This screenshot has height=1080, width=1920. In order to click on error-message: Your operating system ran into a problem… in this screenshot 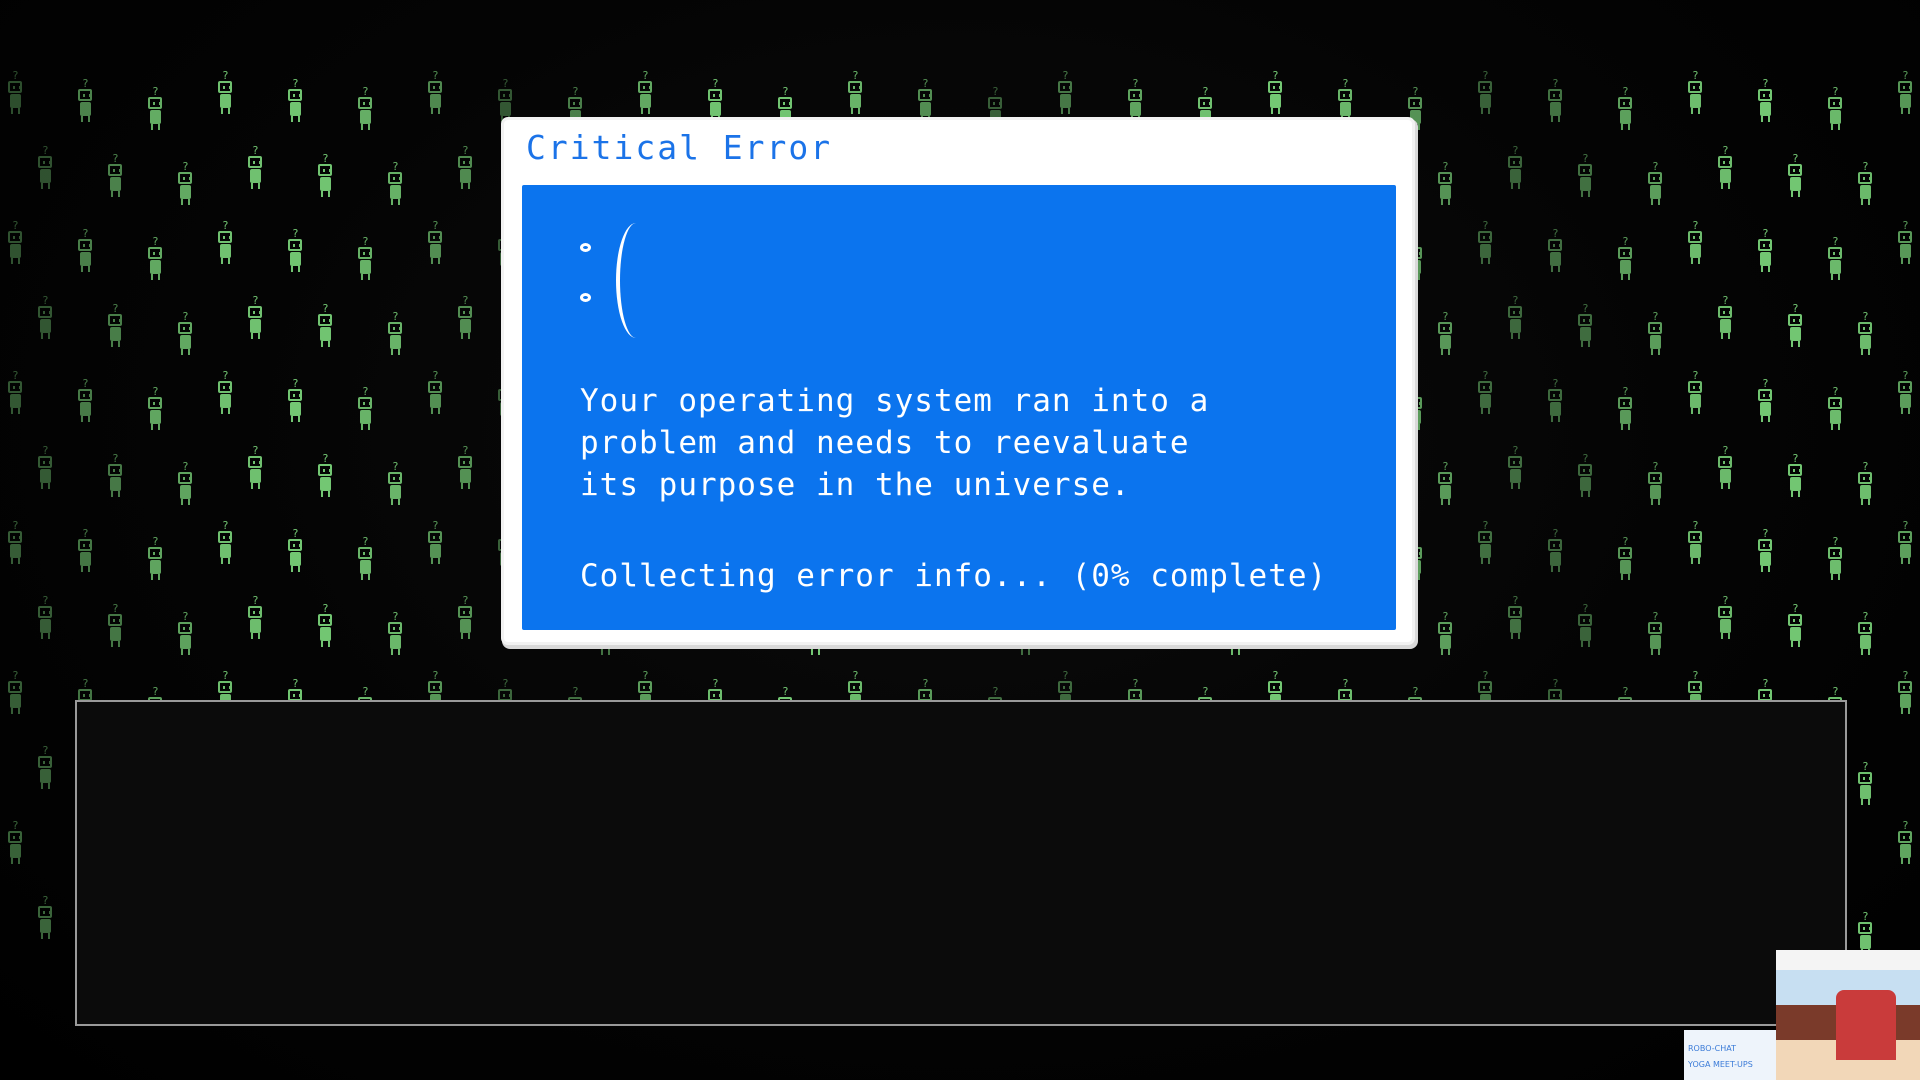, I will do `click(895, 443)`.